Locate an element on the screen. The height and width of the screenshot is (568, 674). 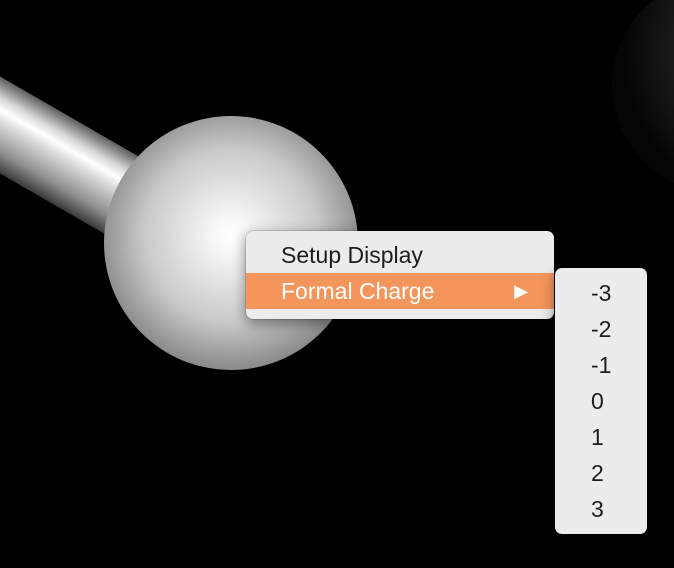
charge-option-minus-1: -1 is located at coordinates (601, 365).